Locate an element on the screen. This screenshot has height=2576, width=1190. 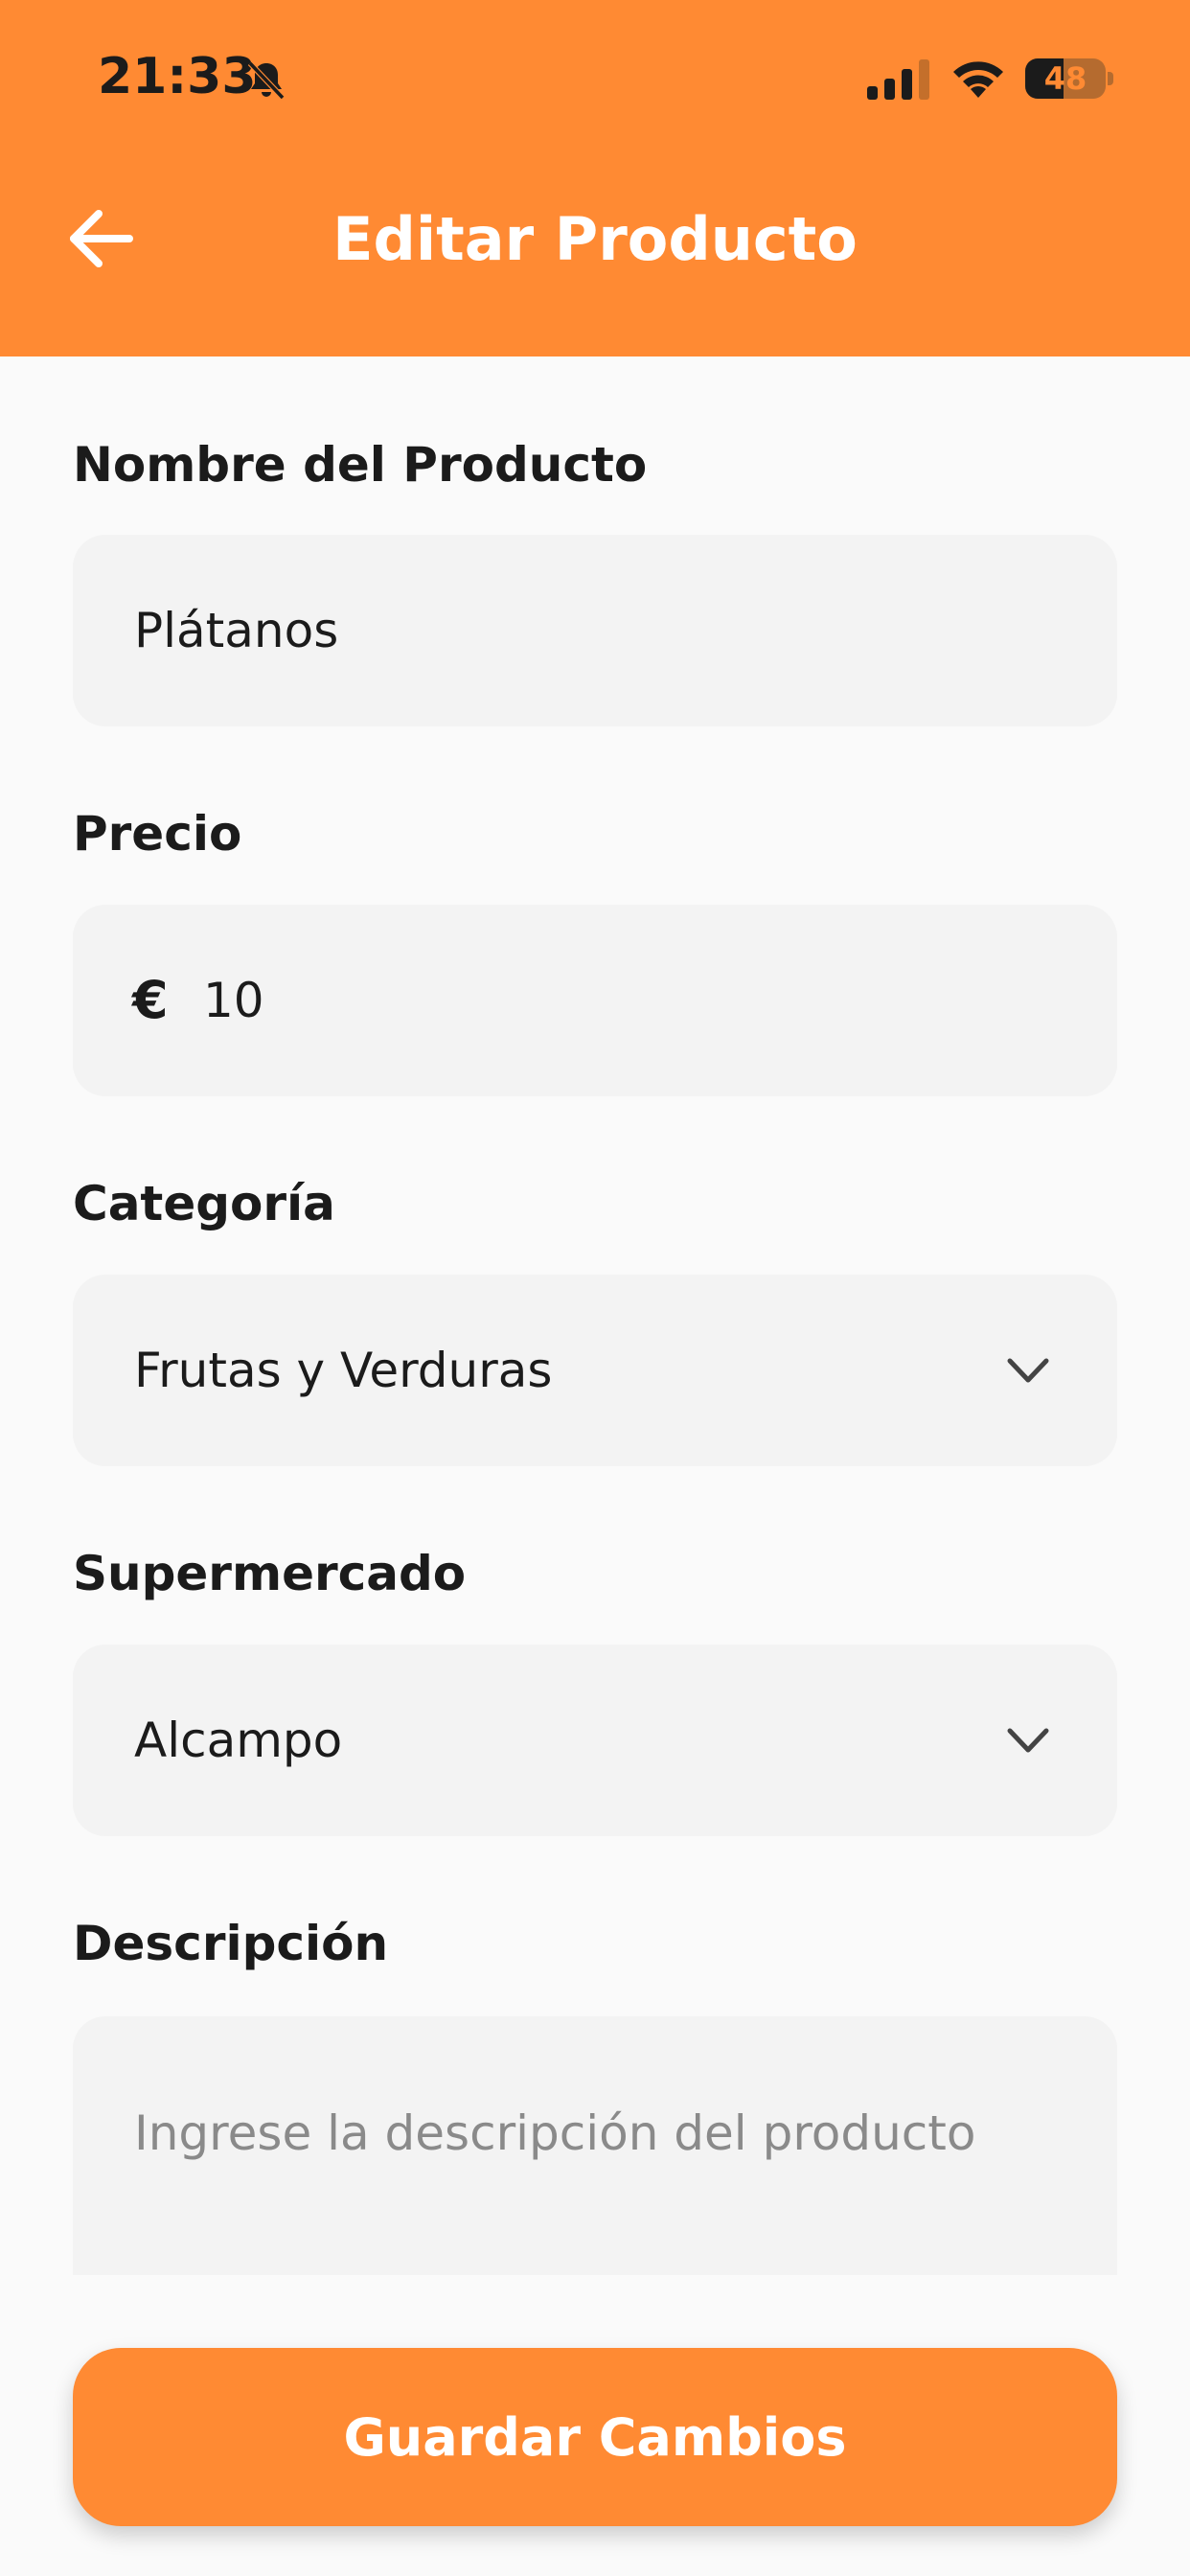
supermarket-label: Supermercado is located at coordinates (270, 1573).